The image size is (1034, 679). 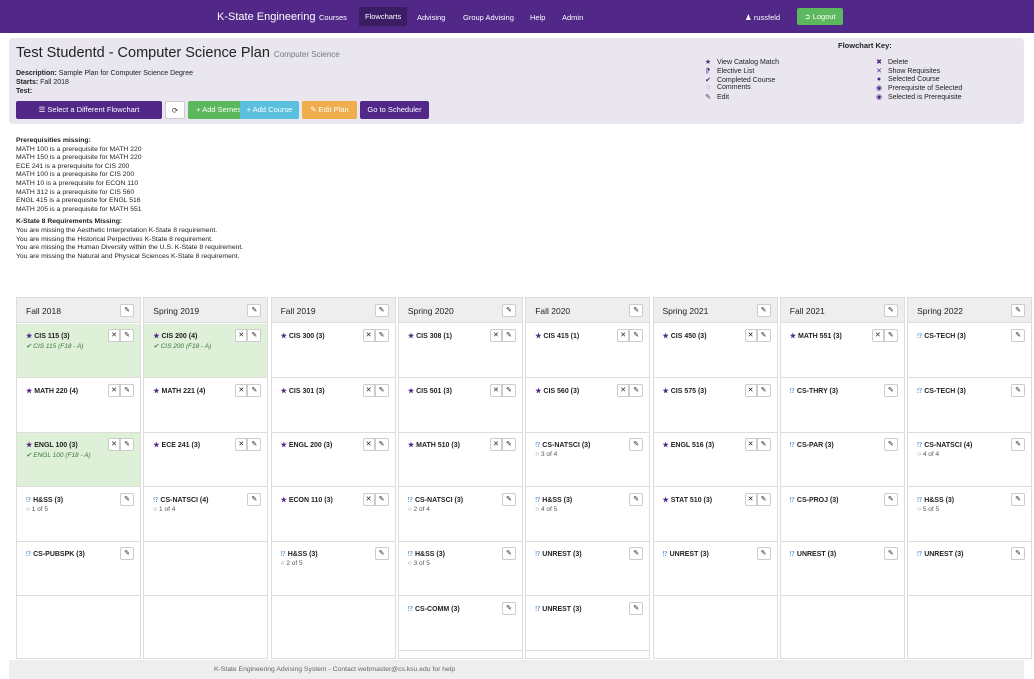 I want to click on course-slot: ★ CIS 200 (4) ✔ CIS 200 (F18 - A) ✕ ✎, so click(x=206, y=351).